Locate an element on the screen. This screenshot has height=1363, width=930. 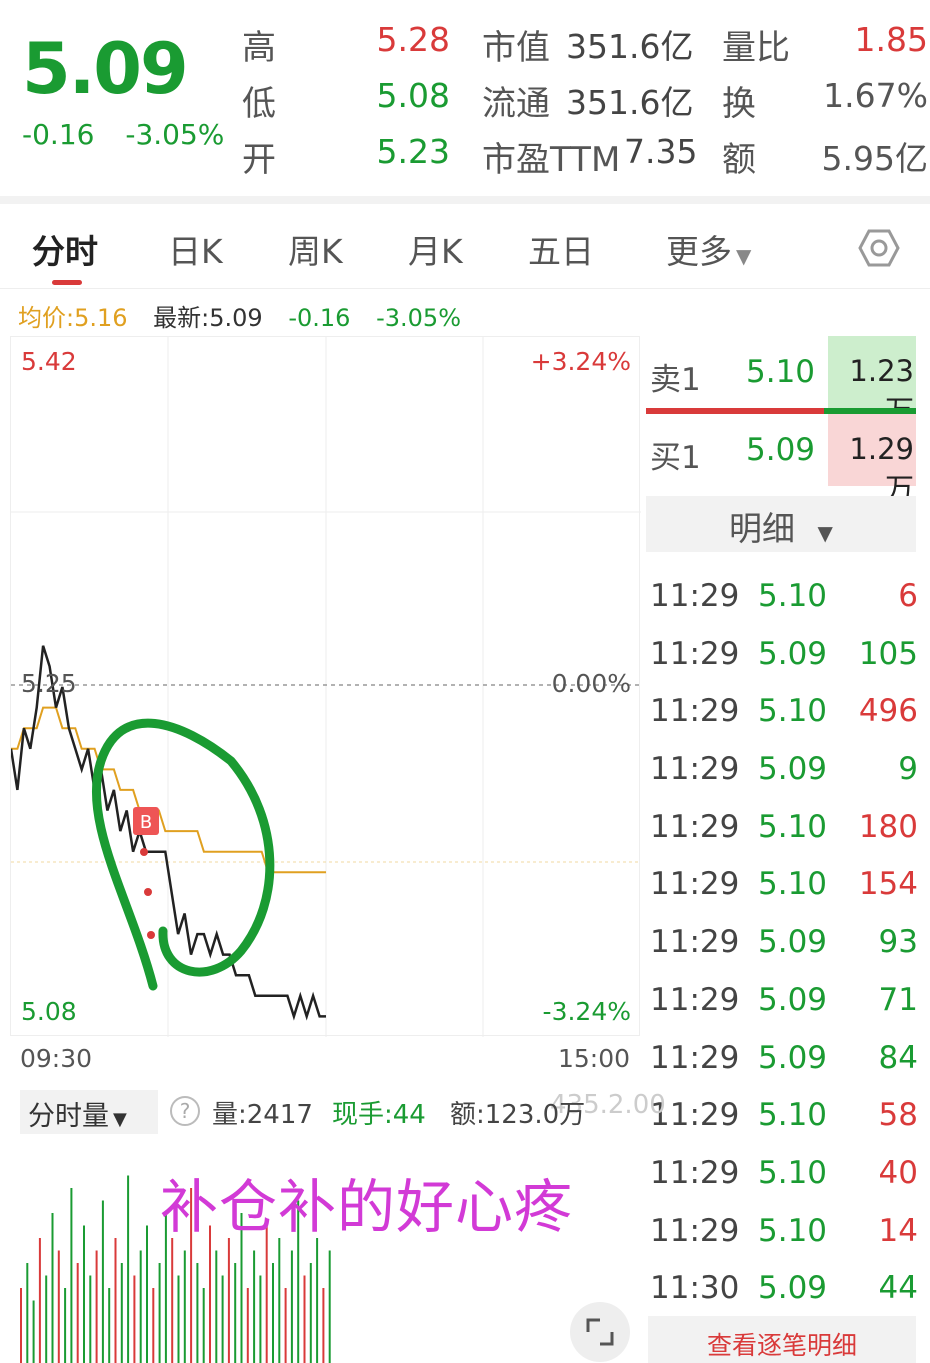
float-label: 流通 is located at coordinates (516, 104).